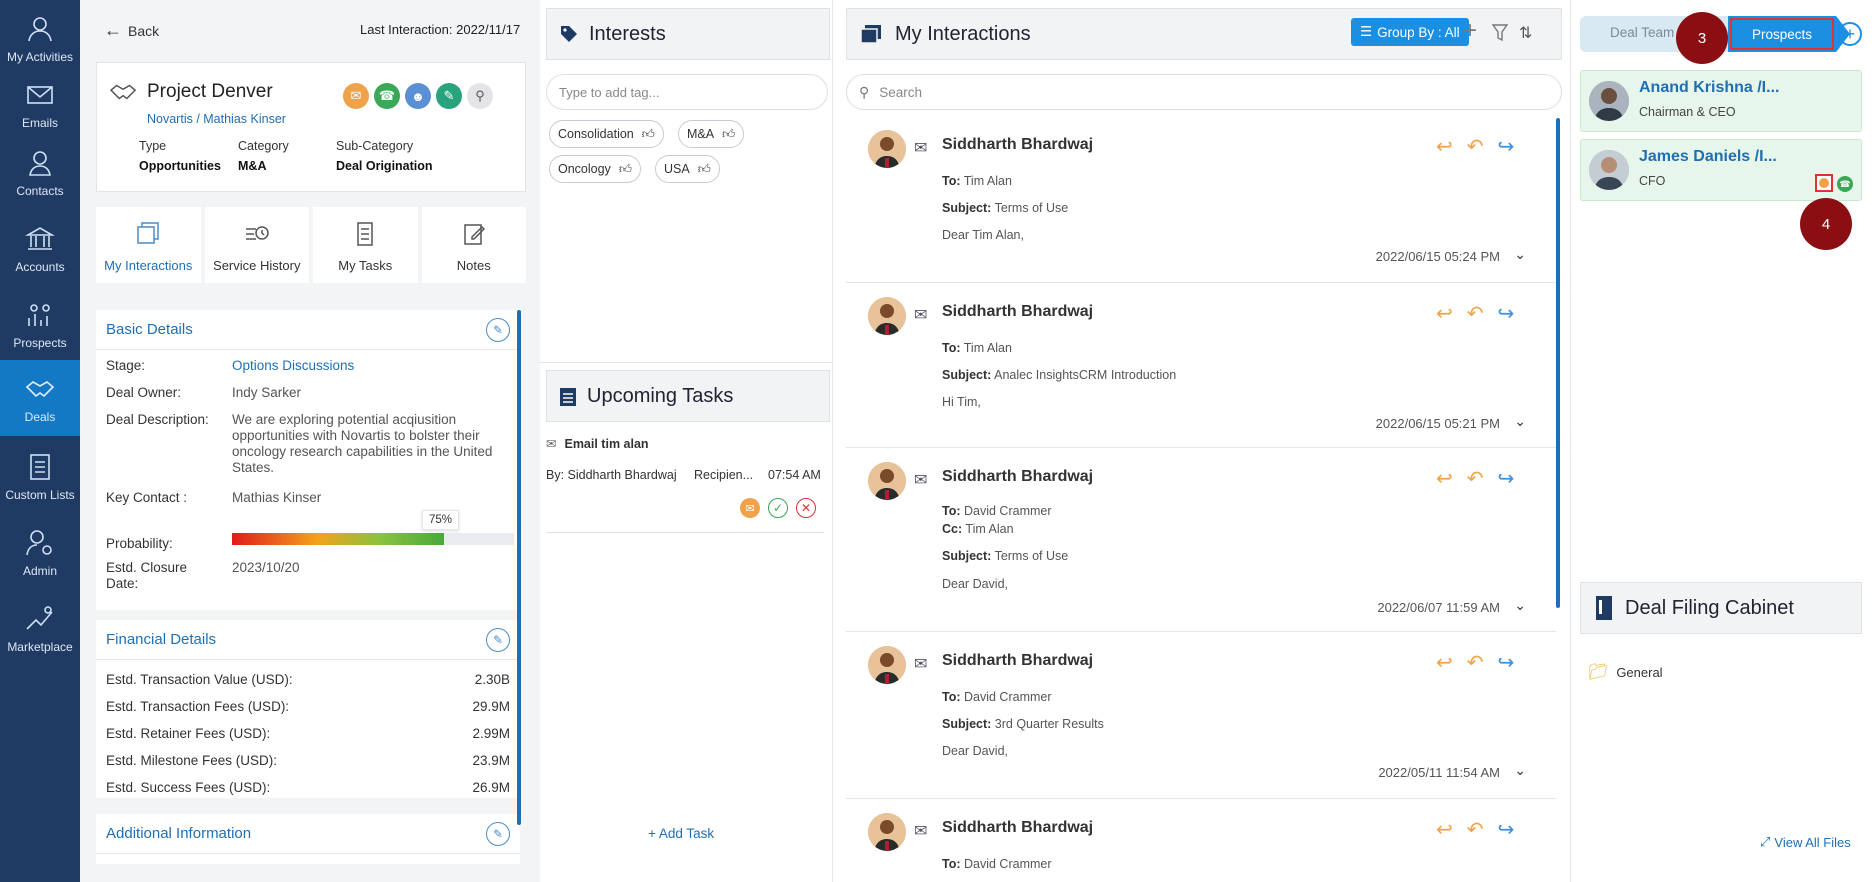 Image resolution: width=1872 pixels, height=882 pixels. What do you see at coordinates (1204, 92) in the screenshot?
I see `search-input: ⚲ Search` at bounding box center [1204, 92].